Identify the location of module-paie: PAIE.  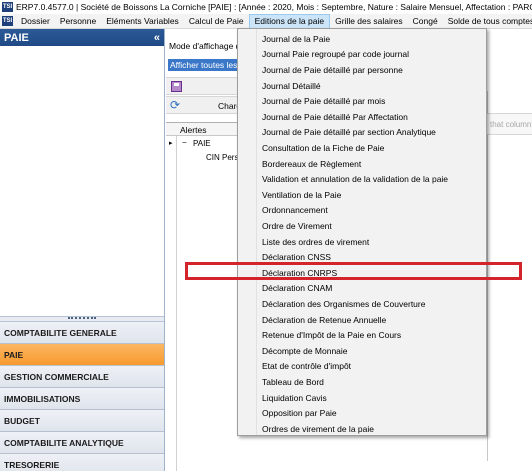
(82, 355).